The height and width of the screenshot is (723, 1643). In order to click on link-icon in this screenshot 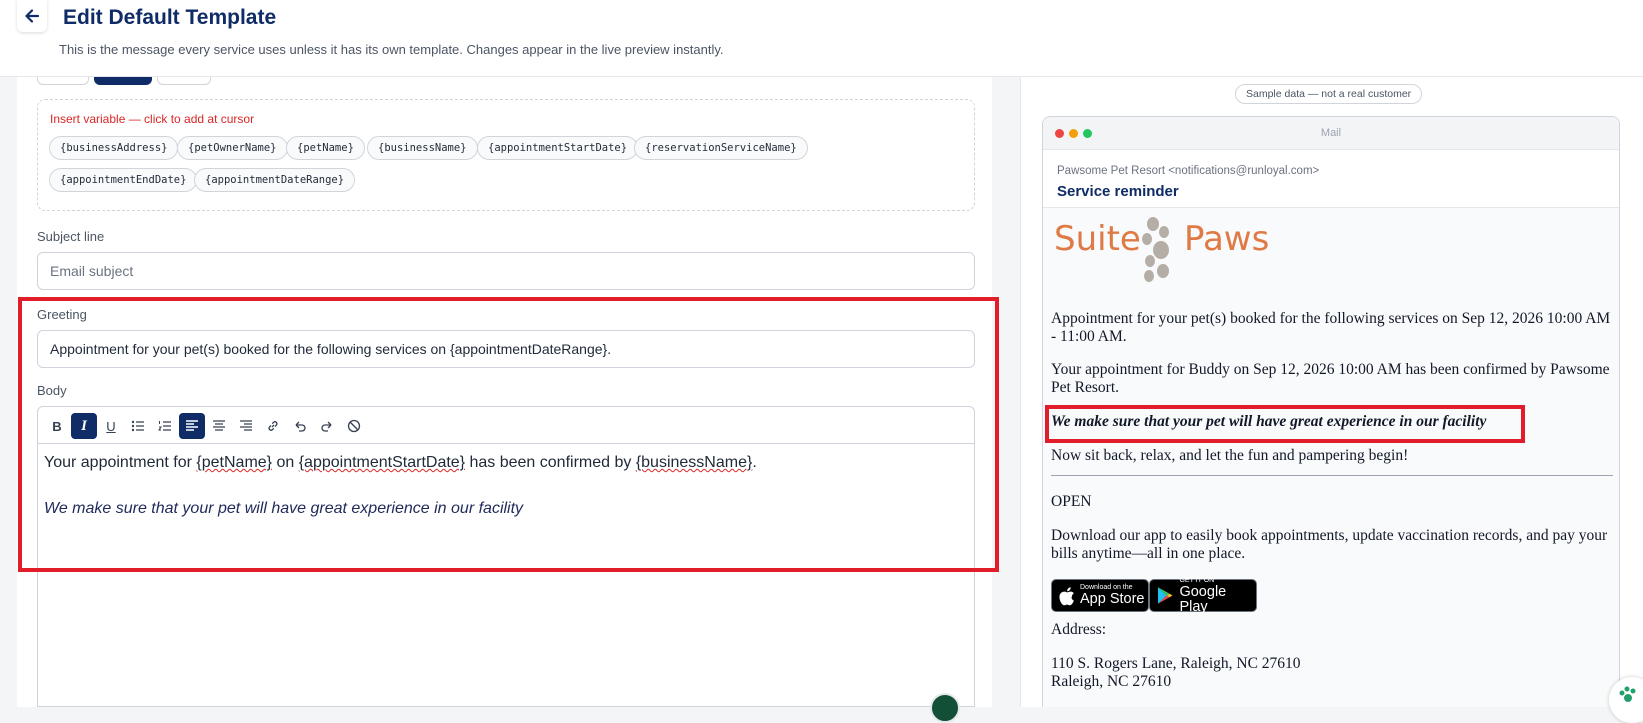, I will do `click(273, 426)`.